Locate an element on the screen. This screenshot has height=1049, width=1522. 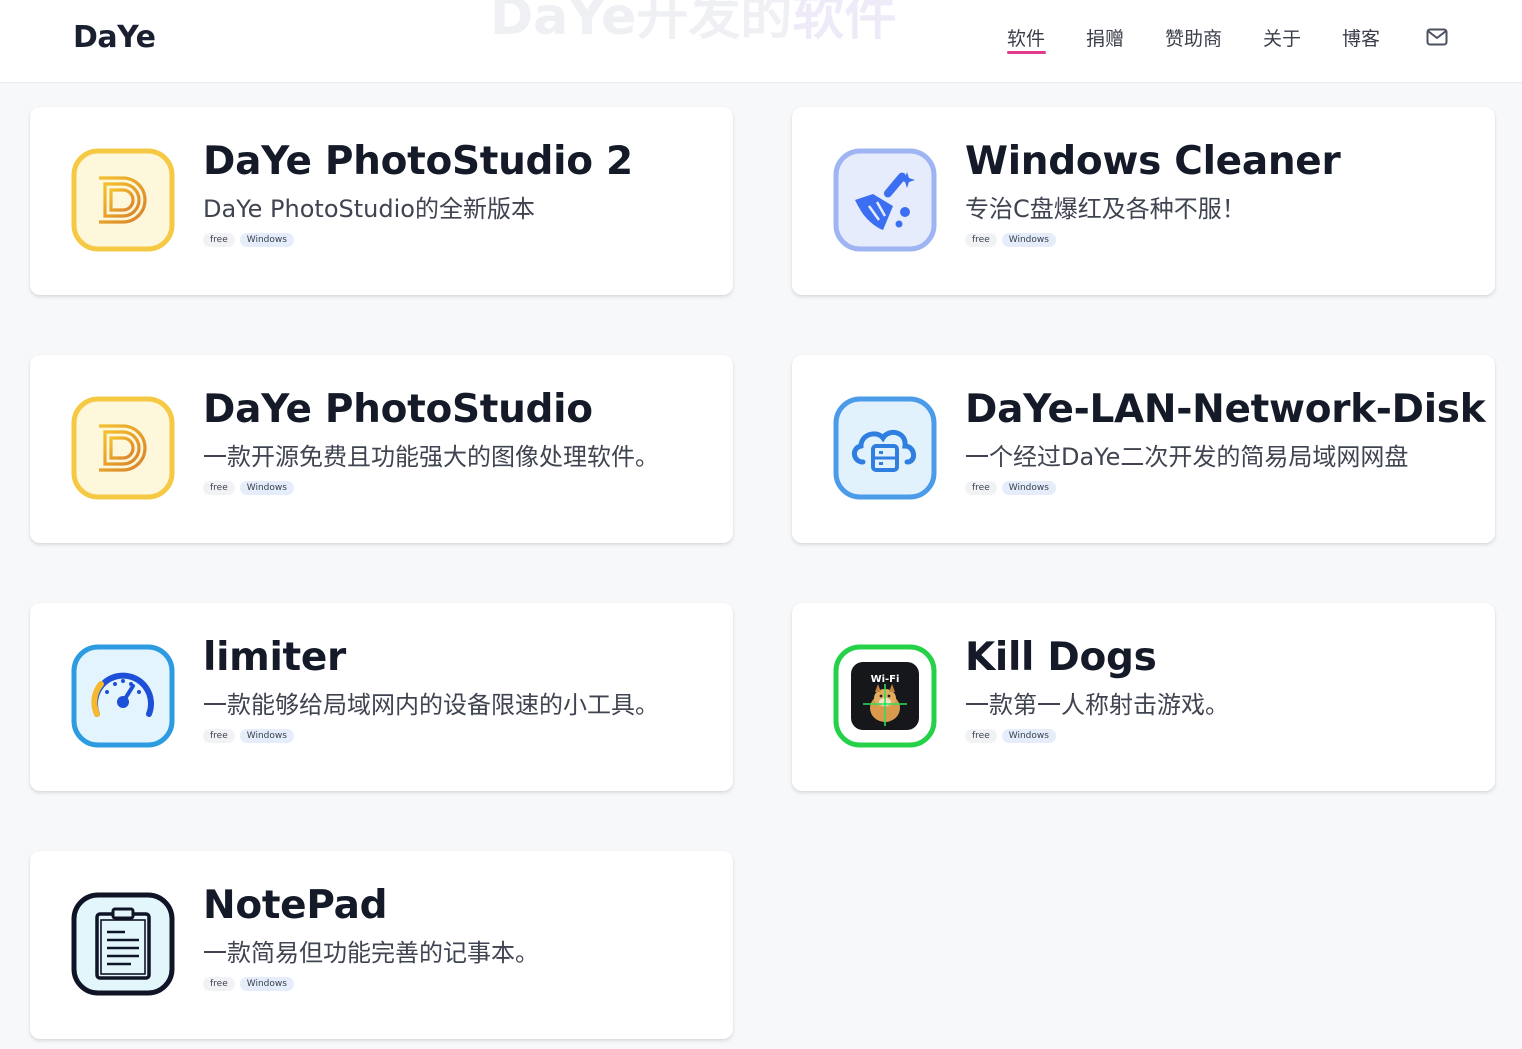
top-navbar: DaYe开发的软件 DaYe 软件 捐赠 赞助商 关于 博客 is located at coordinates (761, 41).